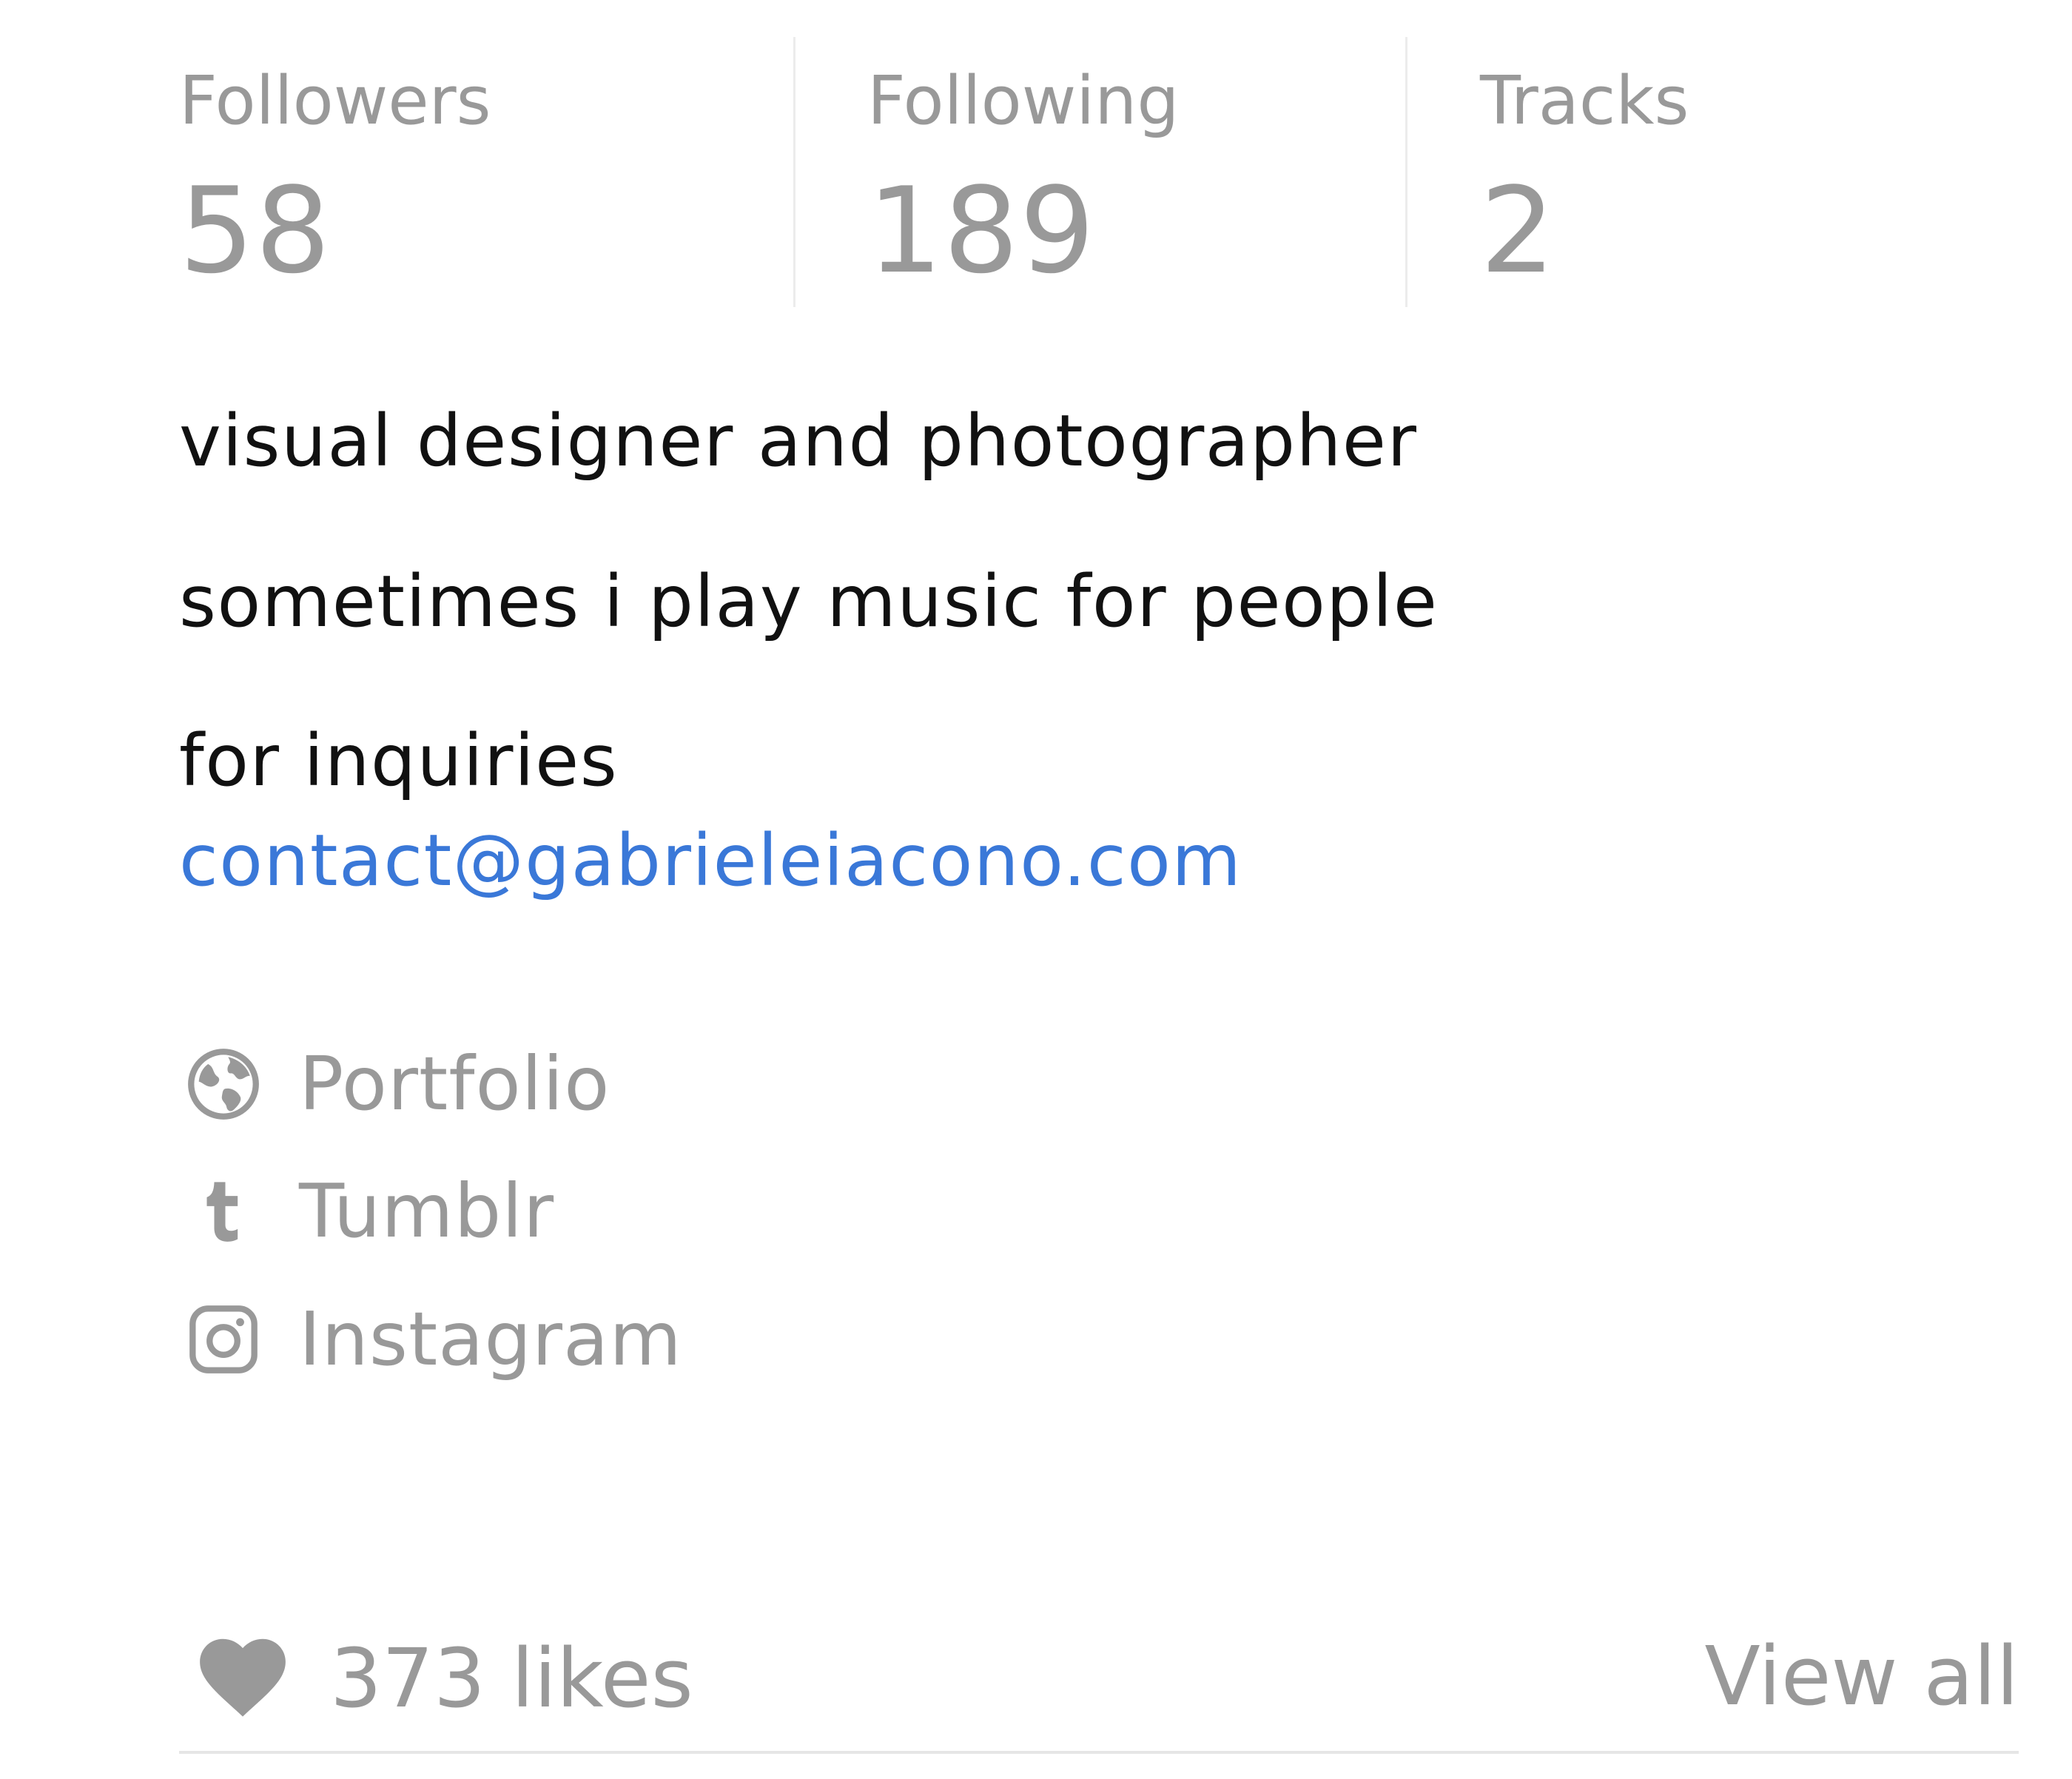  What do you see at coordinates (1099, 1688) in the screenshot?
I see `likes-header: 373 likes View all` at bounding box center [1099, 1688].